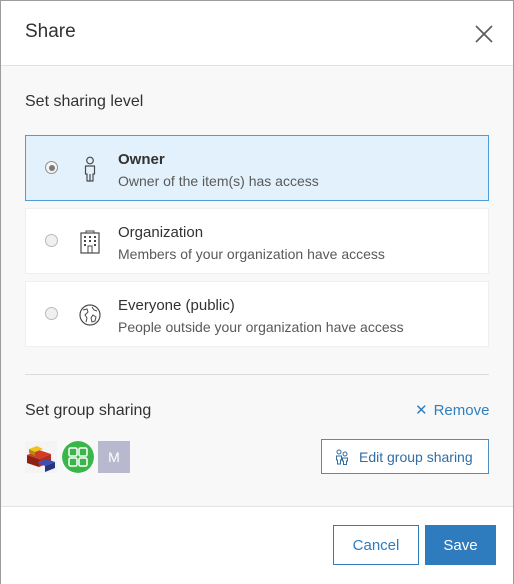 The image size is (514, 584). What do you see at coordinates (51, 167) in the screenshot?
I see `radio-owner` at bounding box center [51, 167].